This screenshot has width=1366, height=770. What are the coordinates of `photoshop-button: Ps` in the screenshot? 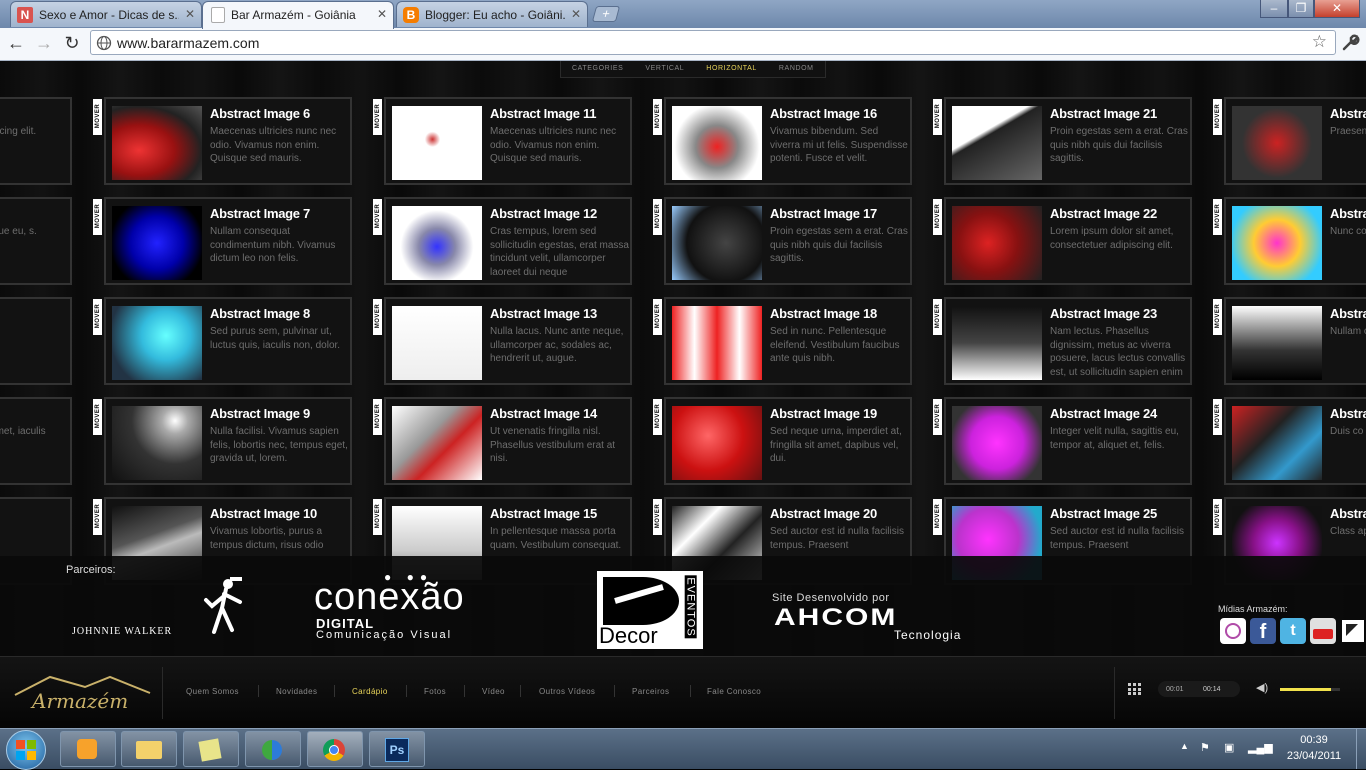 It's located at (397, 749).